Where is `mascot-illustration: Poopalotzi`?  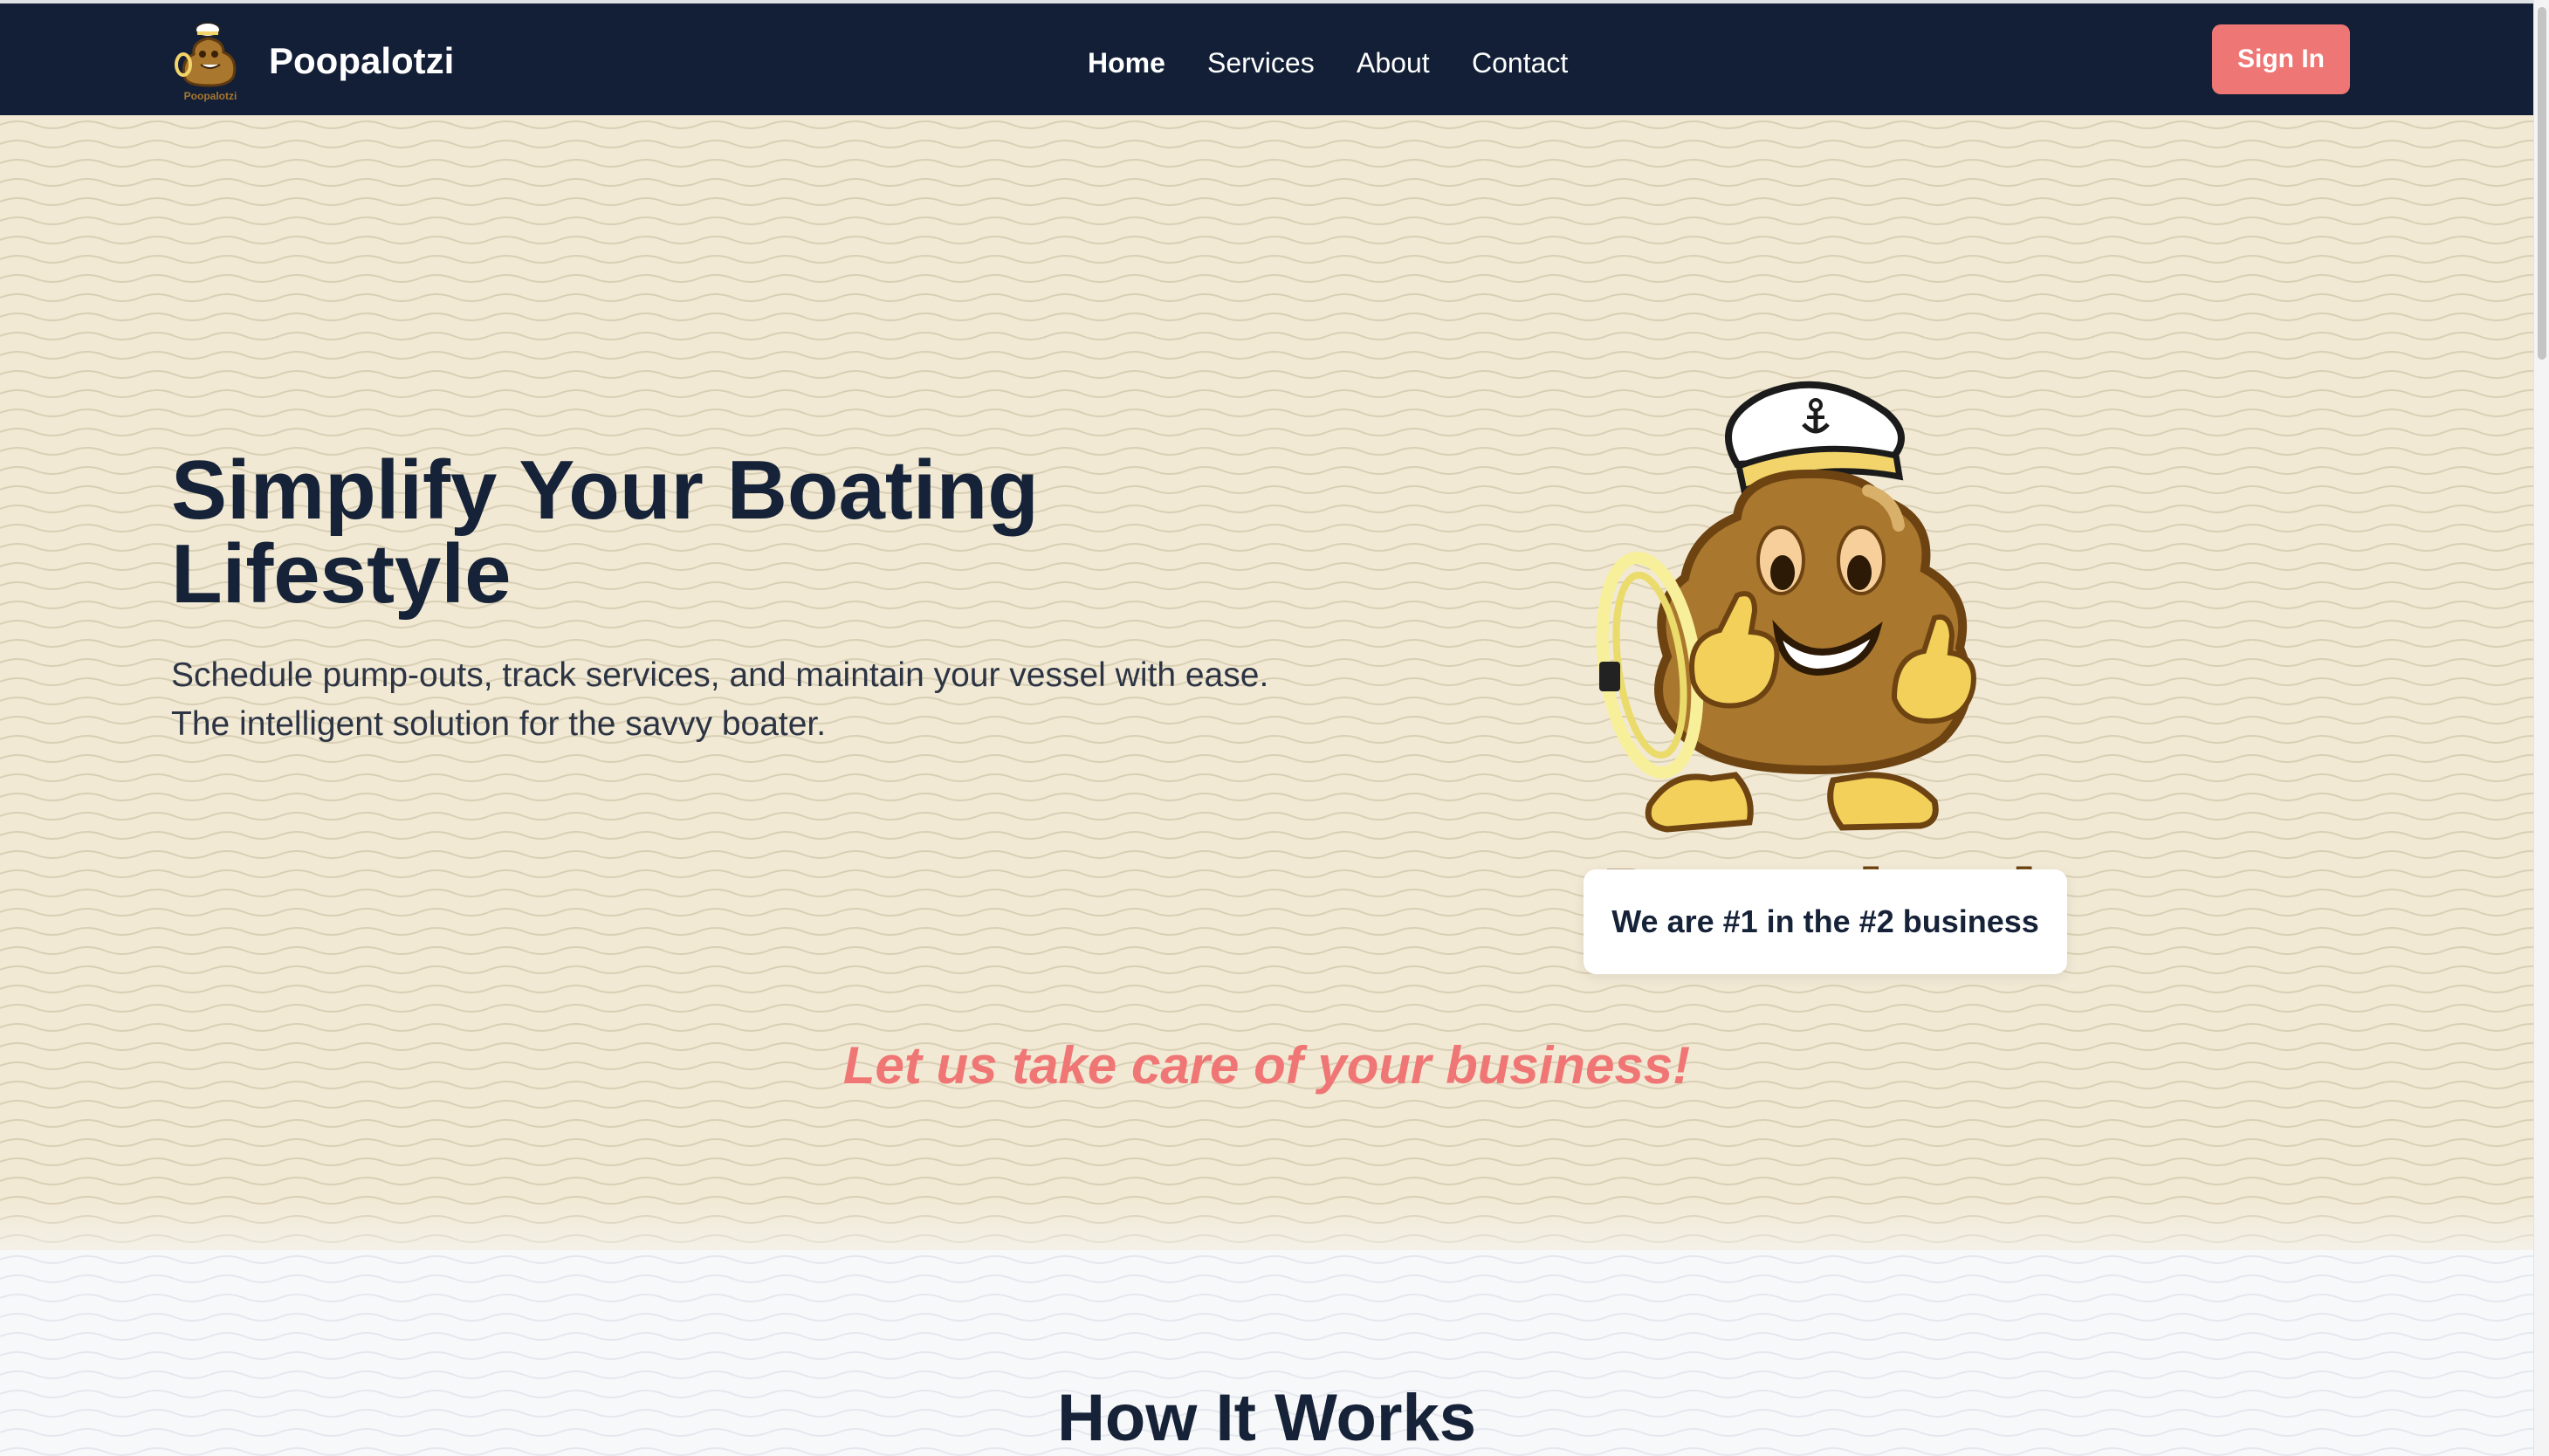
mascot-illustration: Poopalotzi is located at coordinates (1816, 621).